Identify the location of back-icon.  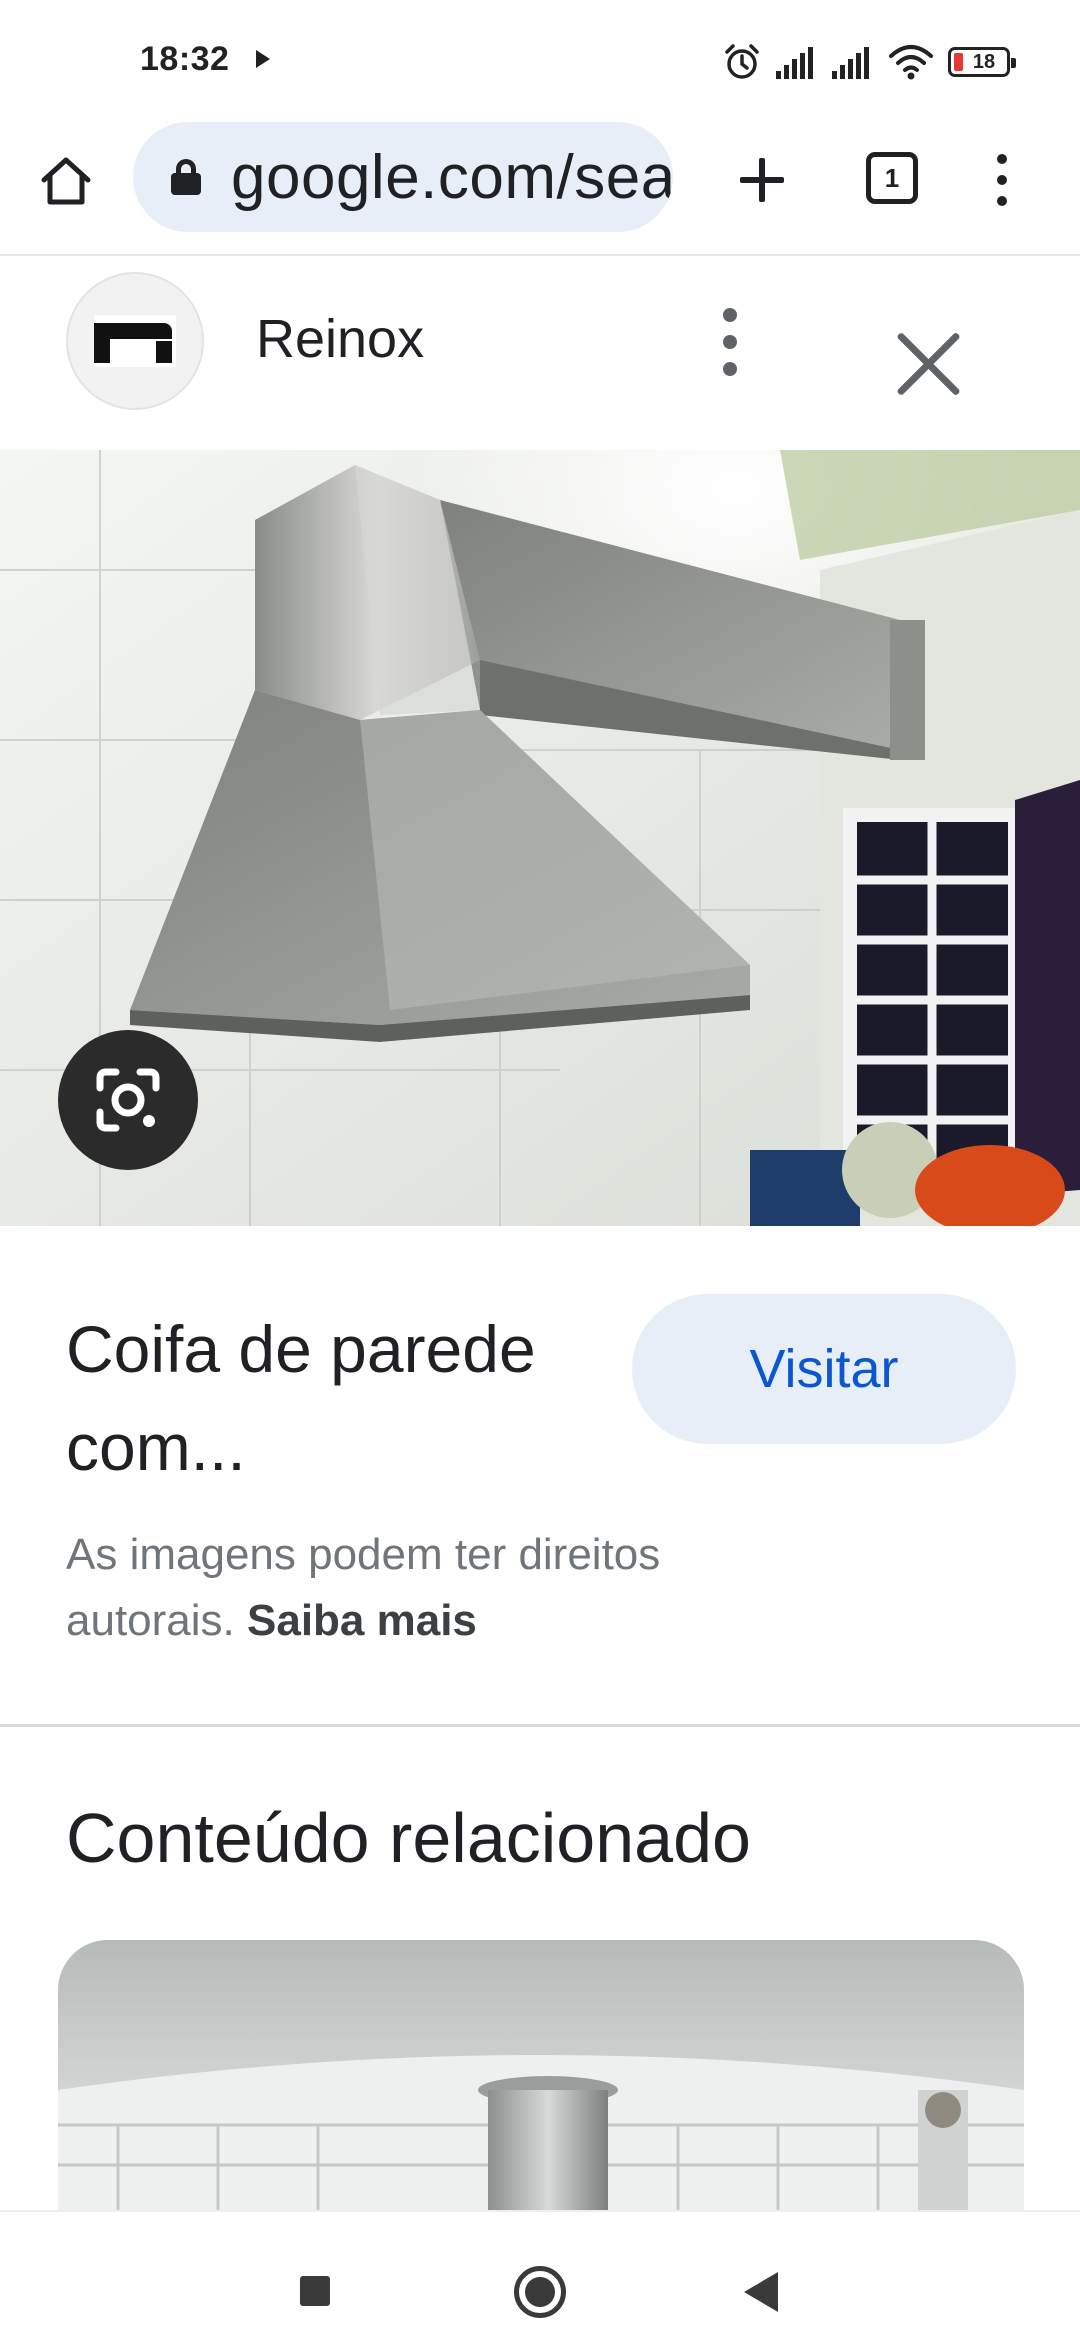
(761, 2292).